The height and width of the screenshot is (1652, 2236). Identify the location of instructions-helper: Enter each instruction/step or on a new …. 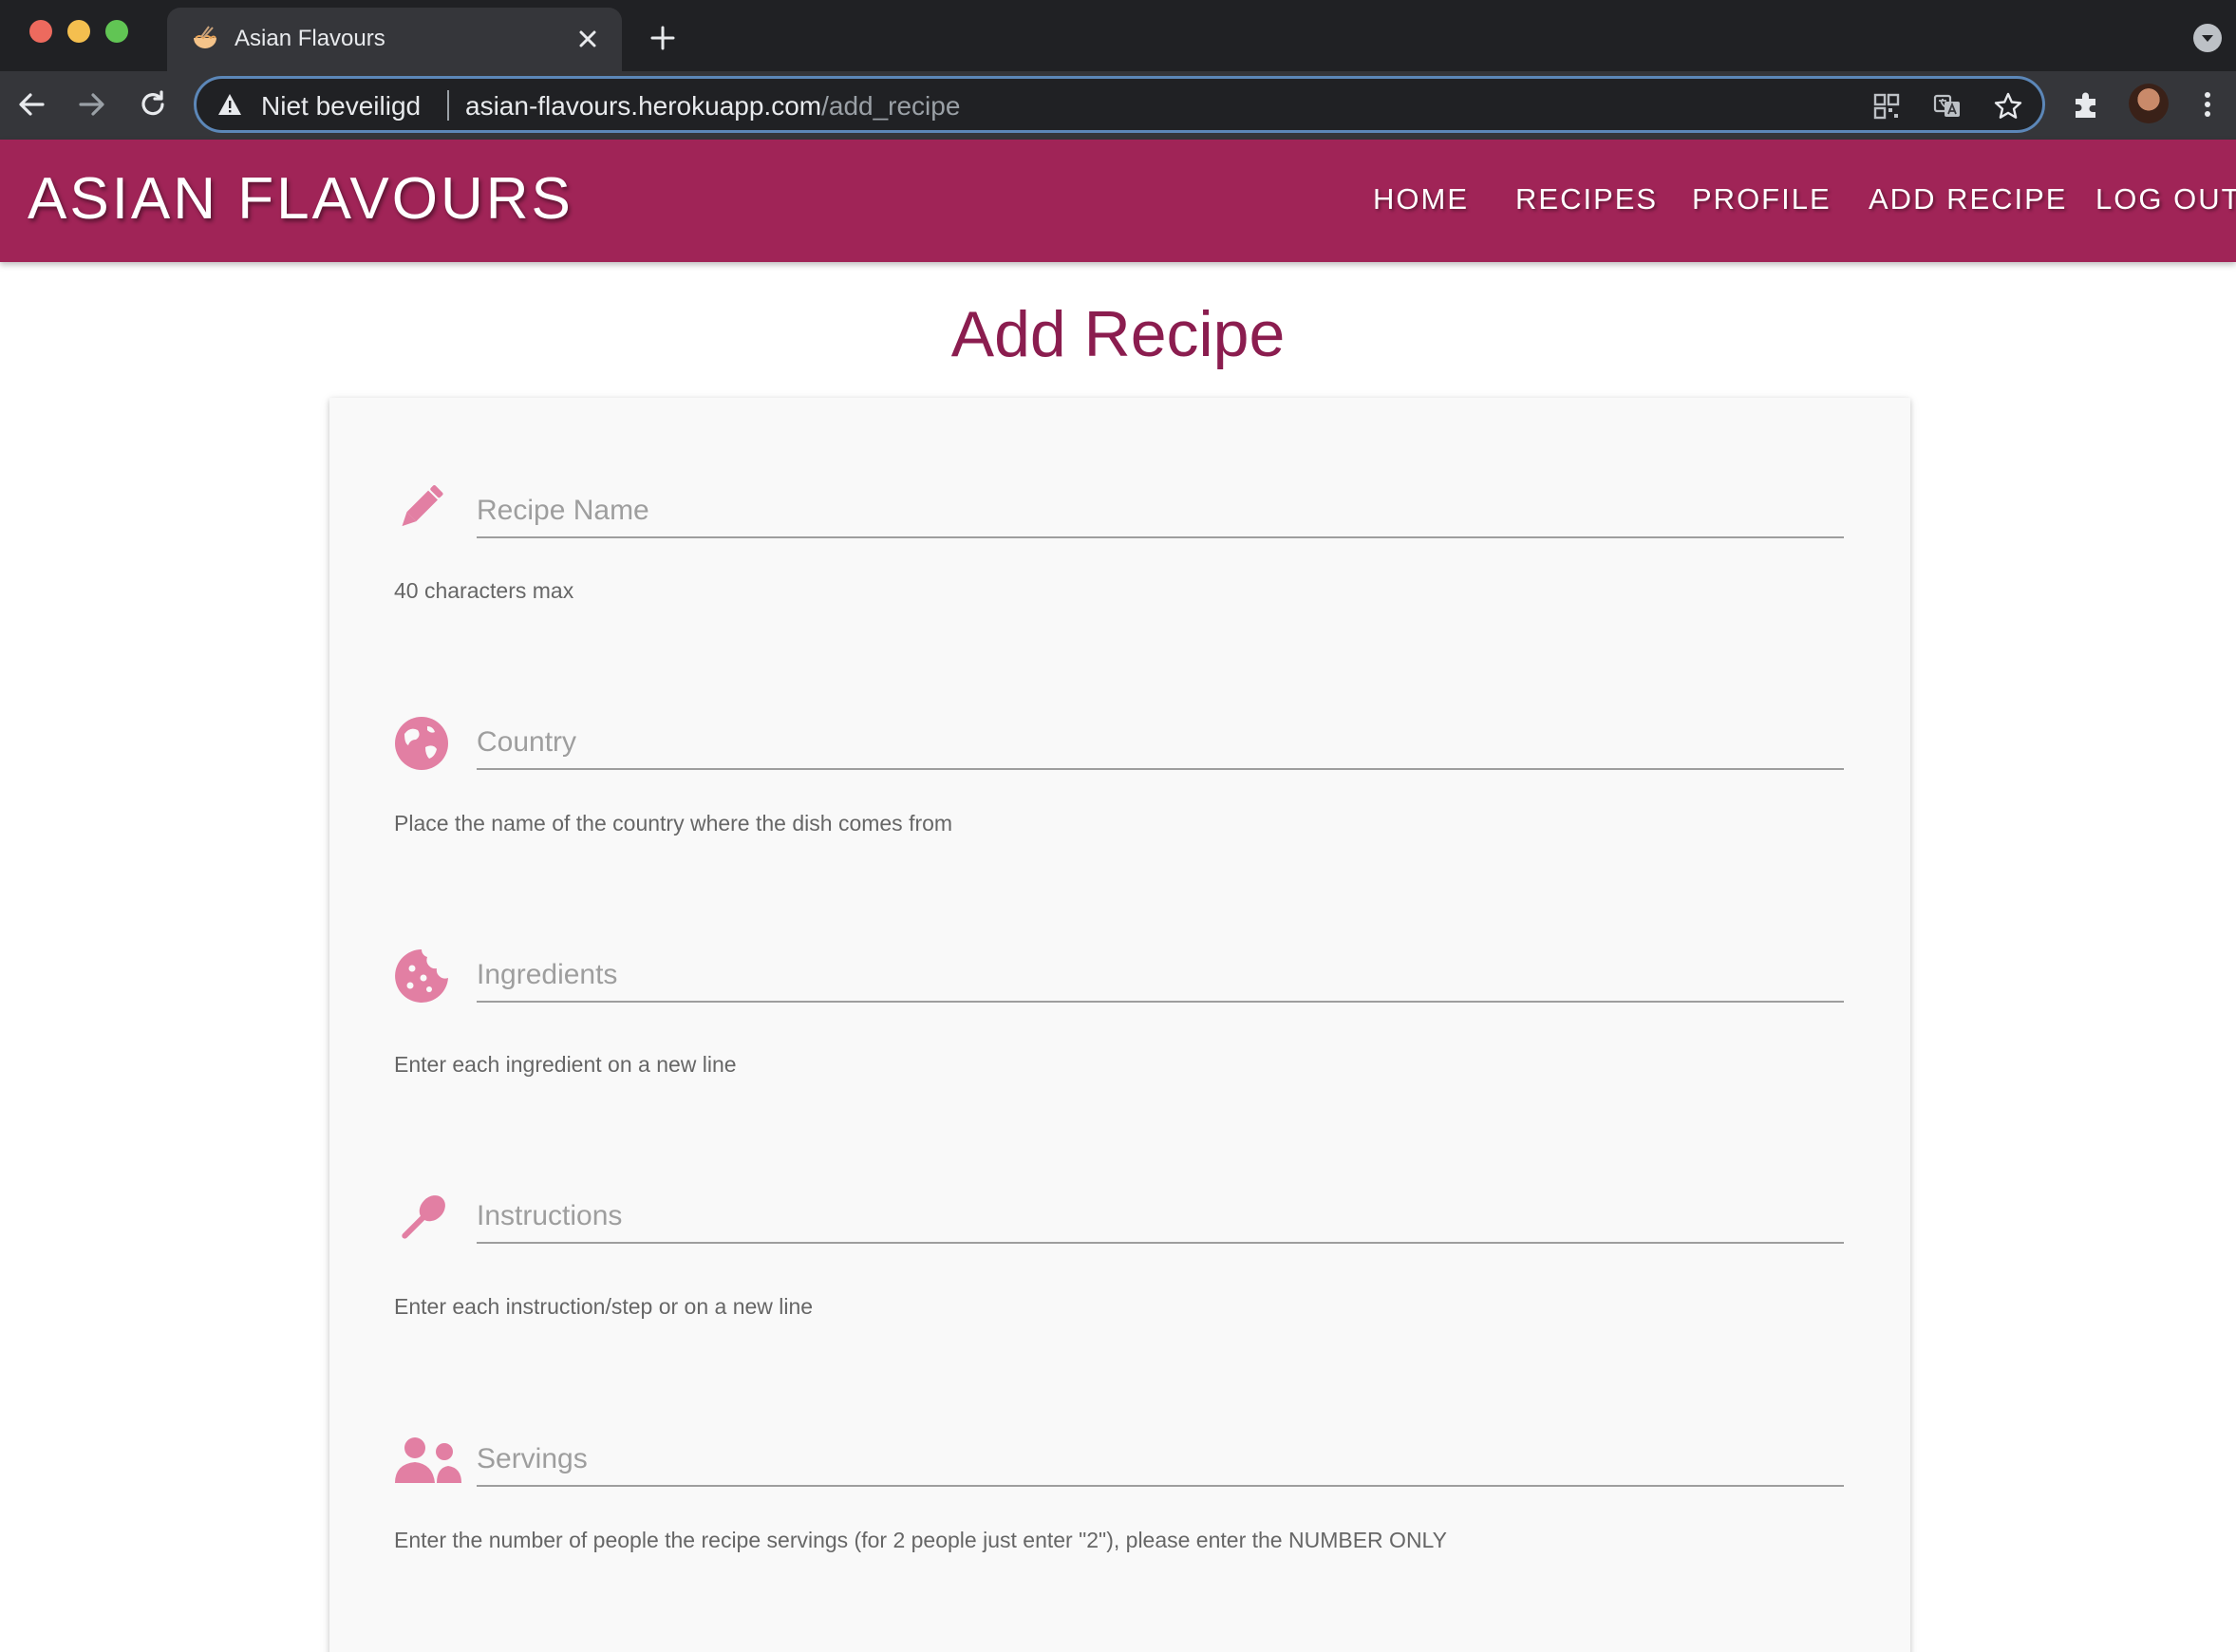
(604, 1306).